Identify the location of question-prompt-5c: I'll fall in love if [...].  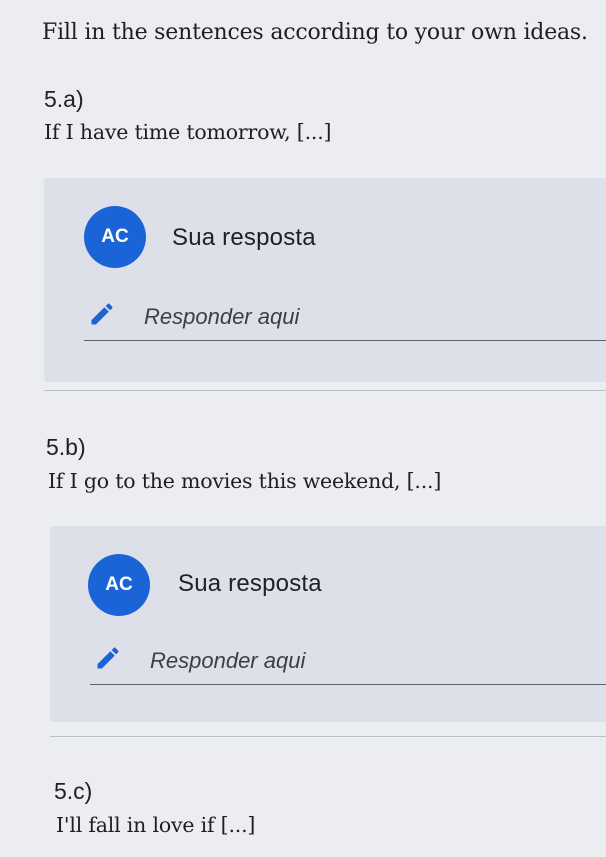
(156, 825).